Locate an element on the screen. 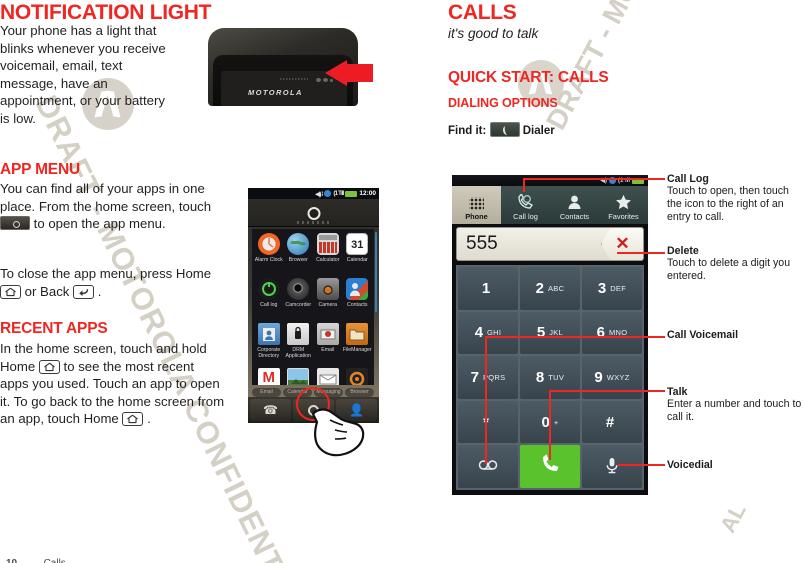 The image size is (804, 563). leader-line-voicemail-v is located at coordinates (486, 400).